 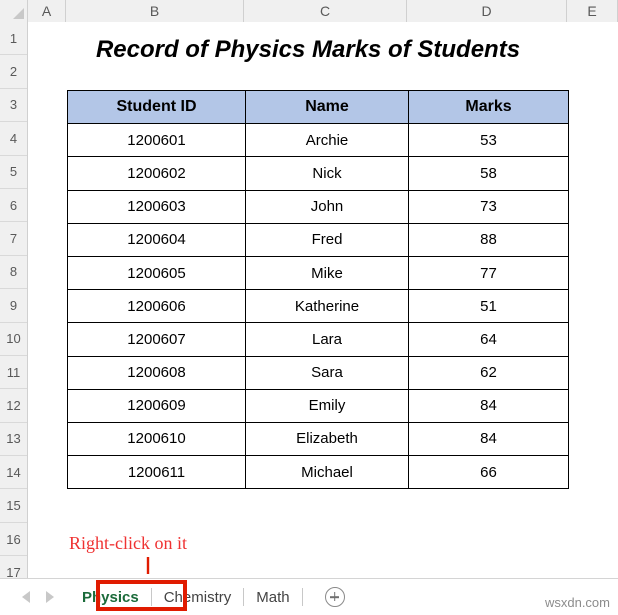 I want to click on cell-student-id: 1200607, so click(x=156, y=339).